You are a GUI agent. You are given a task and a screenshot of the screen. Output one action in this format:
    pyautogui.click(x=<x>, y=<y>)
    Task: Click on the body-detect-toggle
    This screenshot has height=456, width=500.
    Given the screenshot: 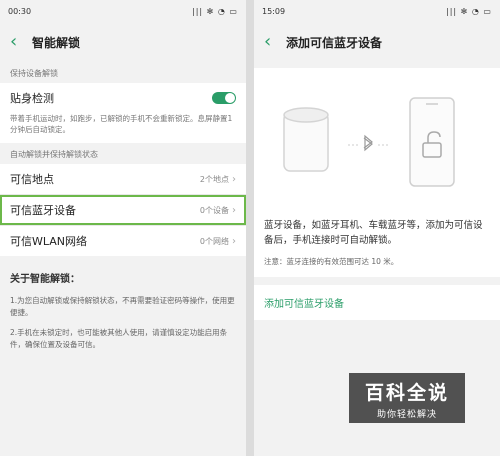 What is the action you would take?
    pyautogui.click(x=224, y=98)
    